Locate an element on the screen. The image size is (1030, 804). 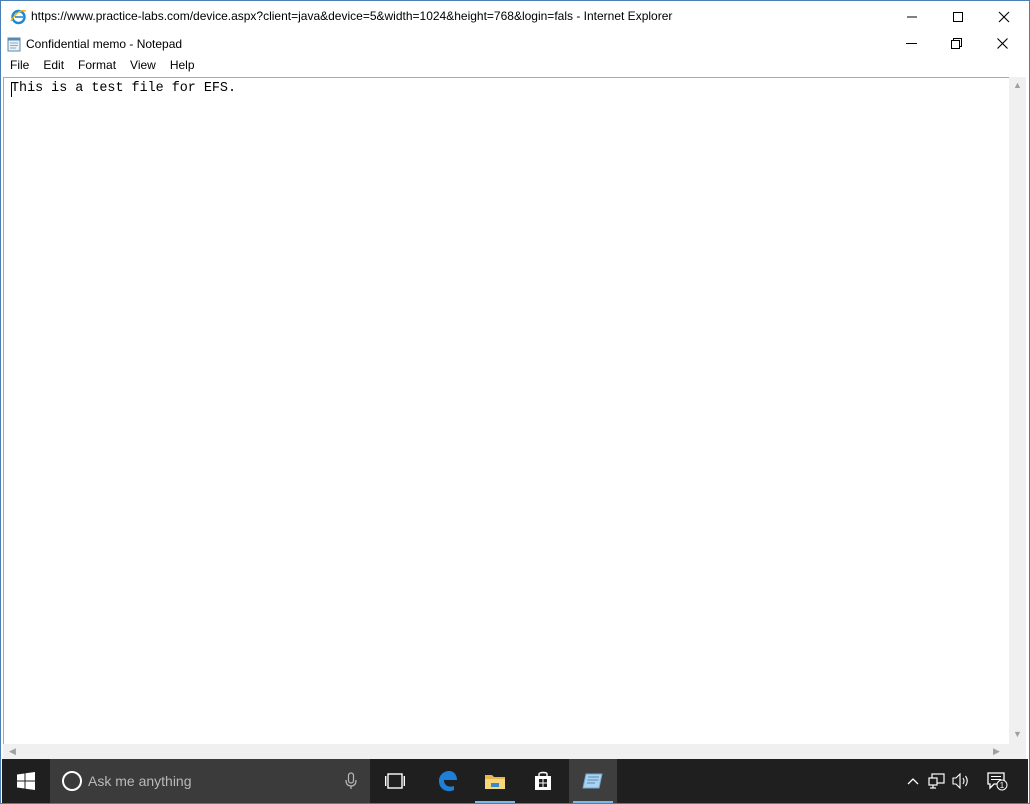
menu-help: Help is located at coordinates (182, 65).